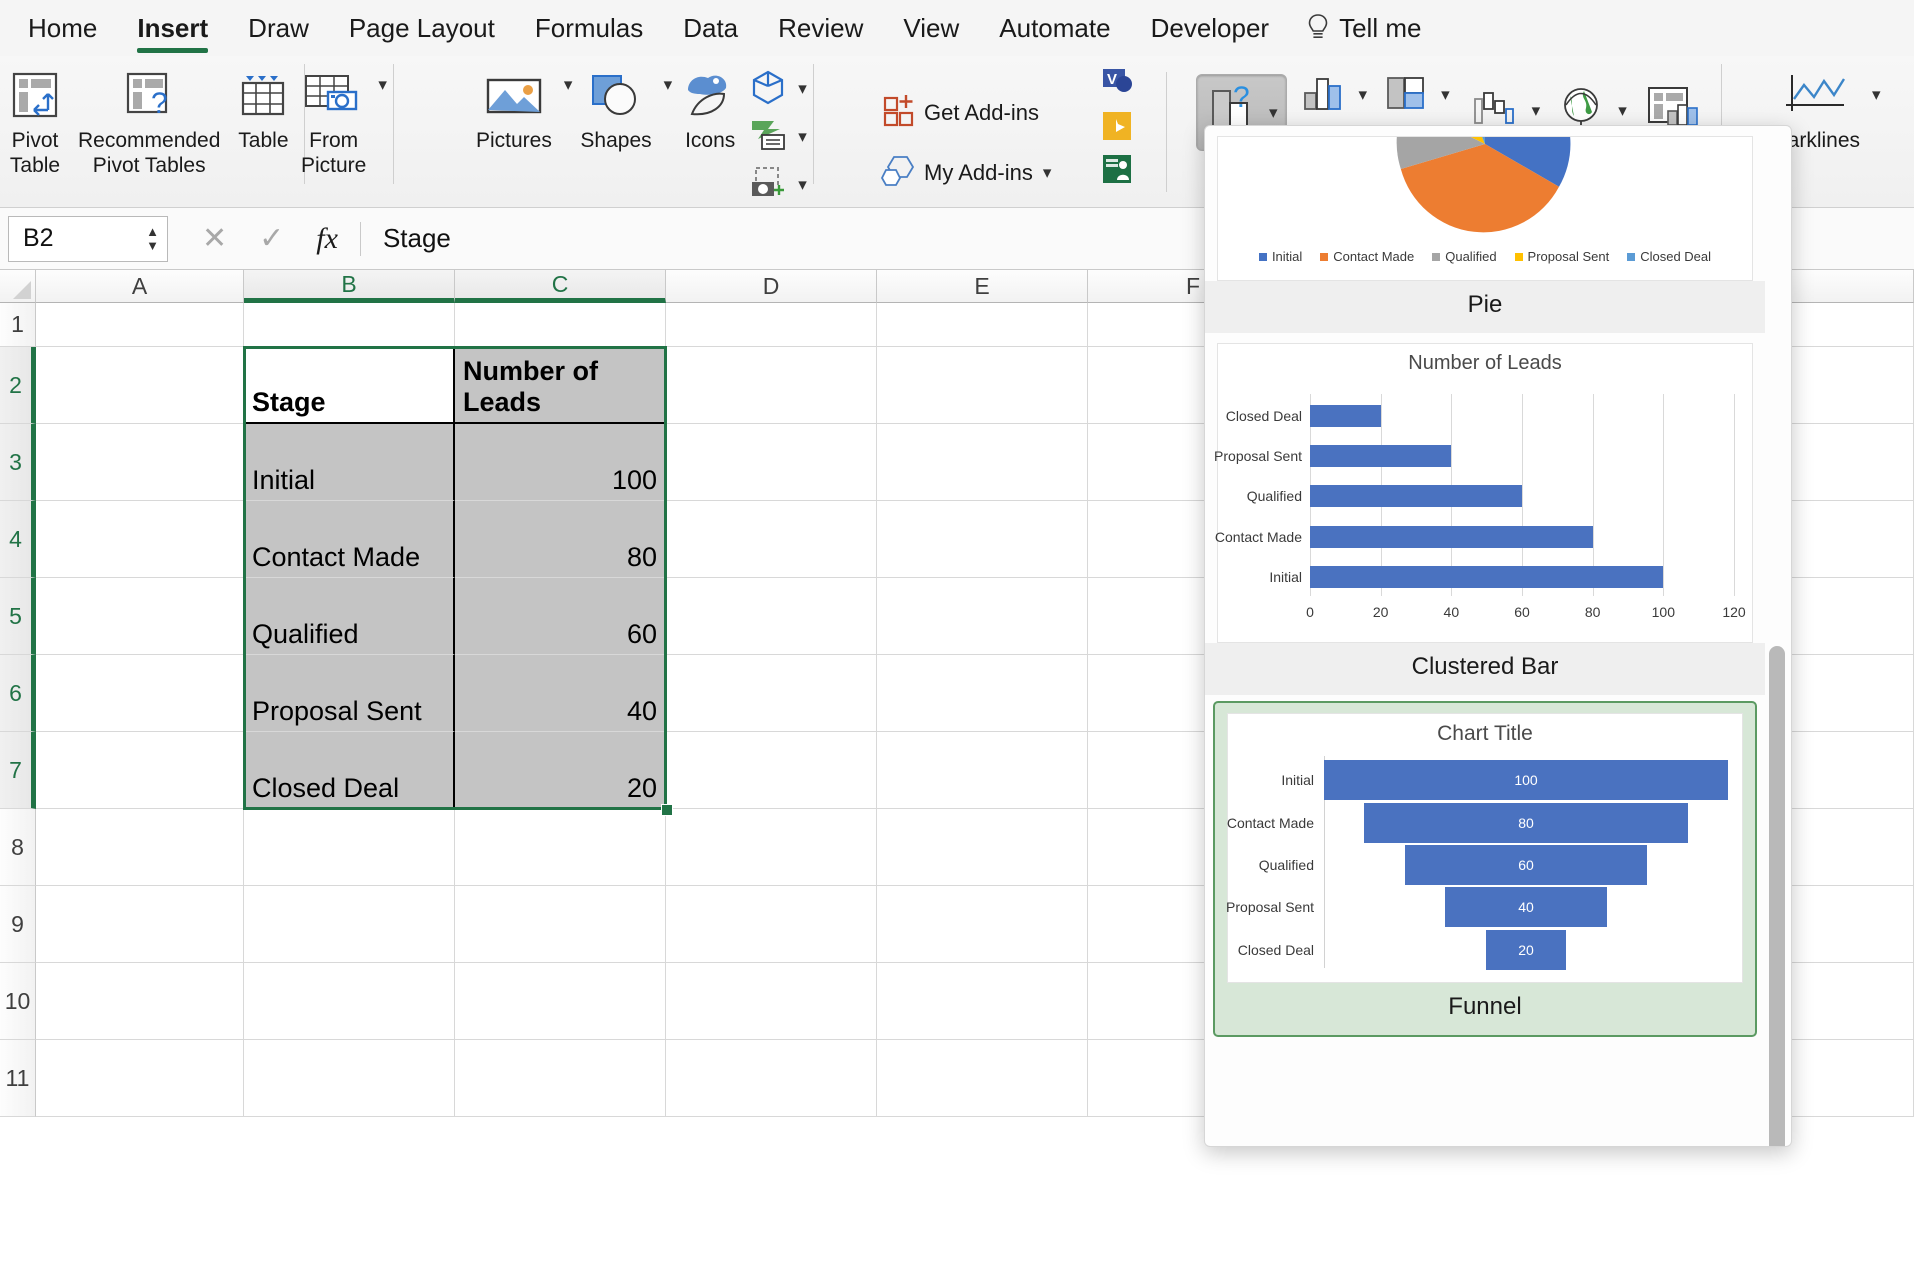 The height and width of the screenshot is (1284, 1914). Describe the element at coordinates (777, 137) in the screenshot. I see `smartart-button: ▾` at that location.